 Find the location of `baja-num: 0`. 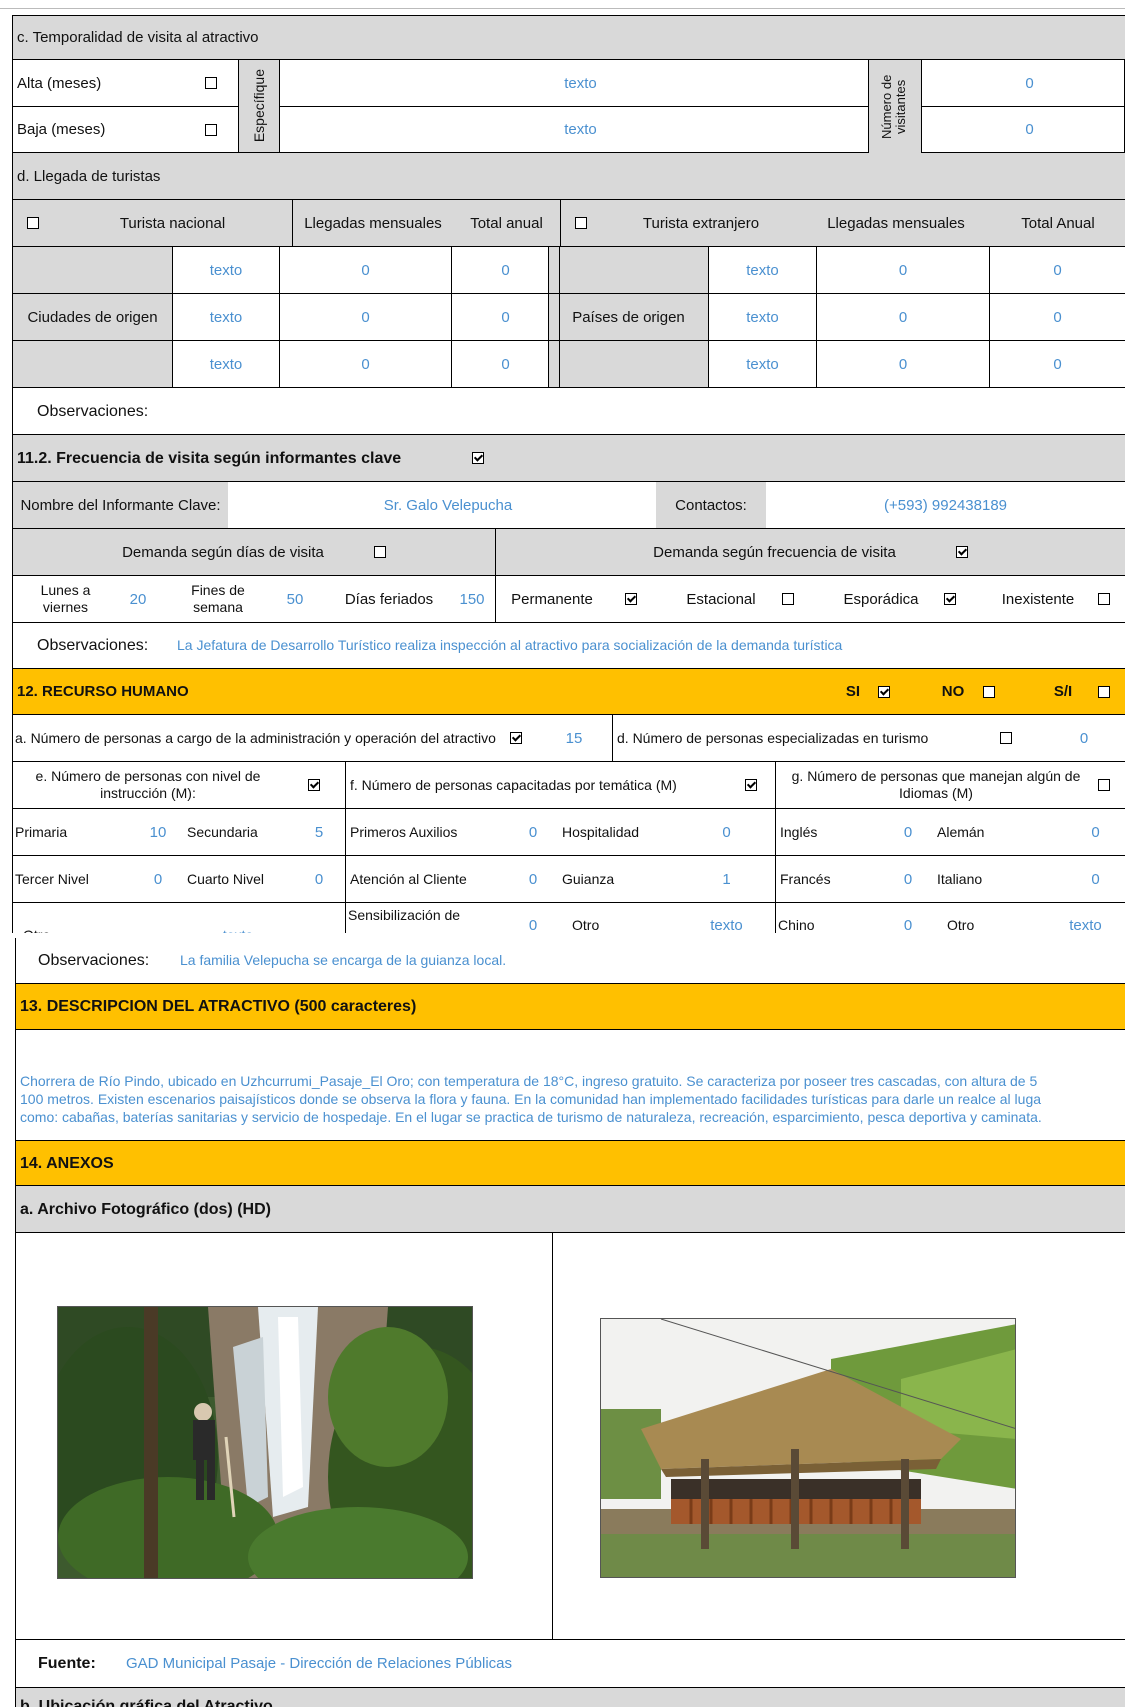

baja-num: 0 is located at coordinates (1030, 129).